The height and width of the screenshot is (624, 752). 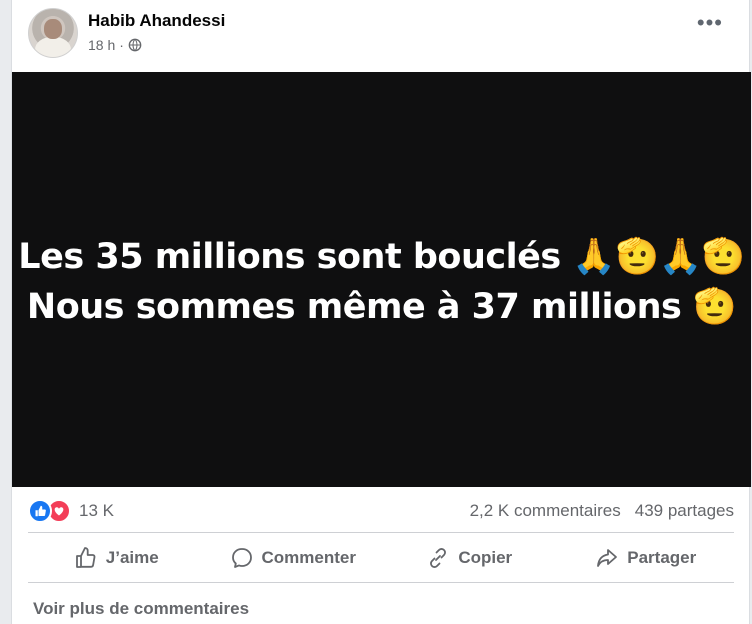 I want to click on copy-button: Copier, so click(x=469, y=558).